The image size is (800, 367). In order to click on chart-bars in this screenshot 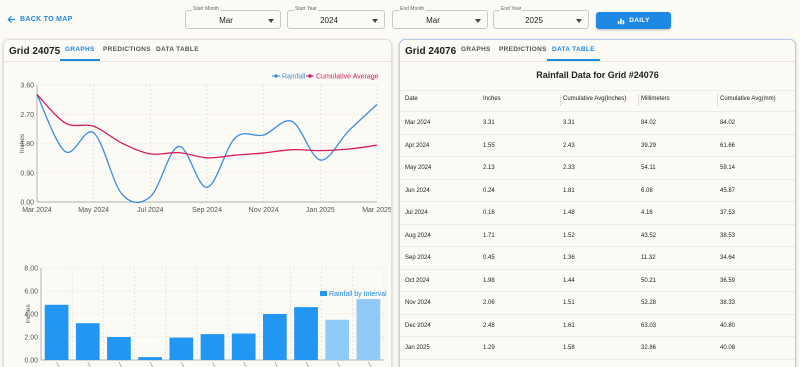, I will do `click(212, 329)`.